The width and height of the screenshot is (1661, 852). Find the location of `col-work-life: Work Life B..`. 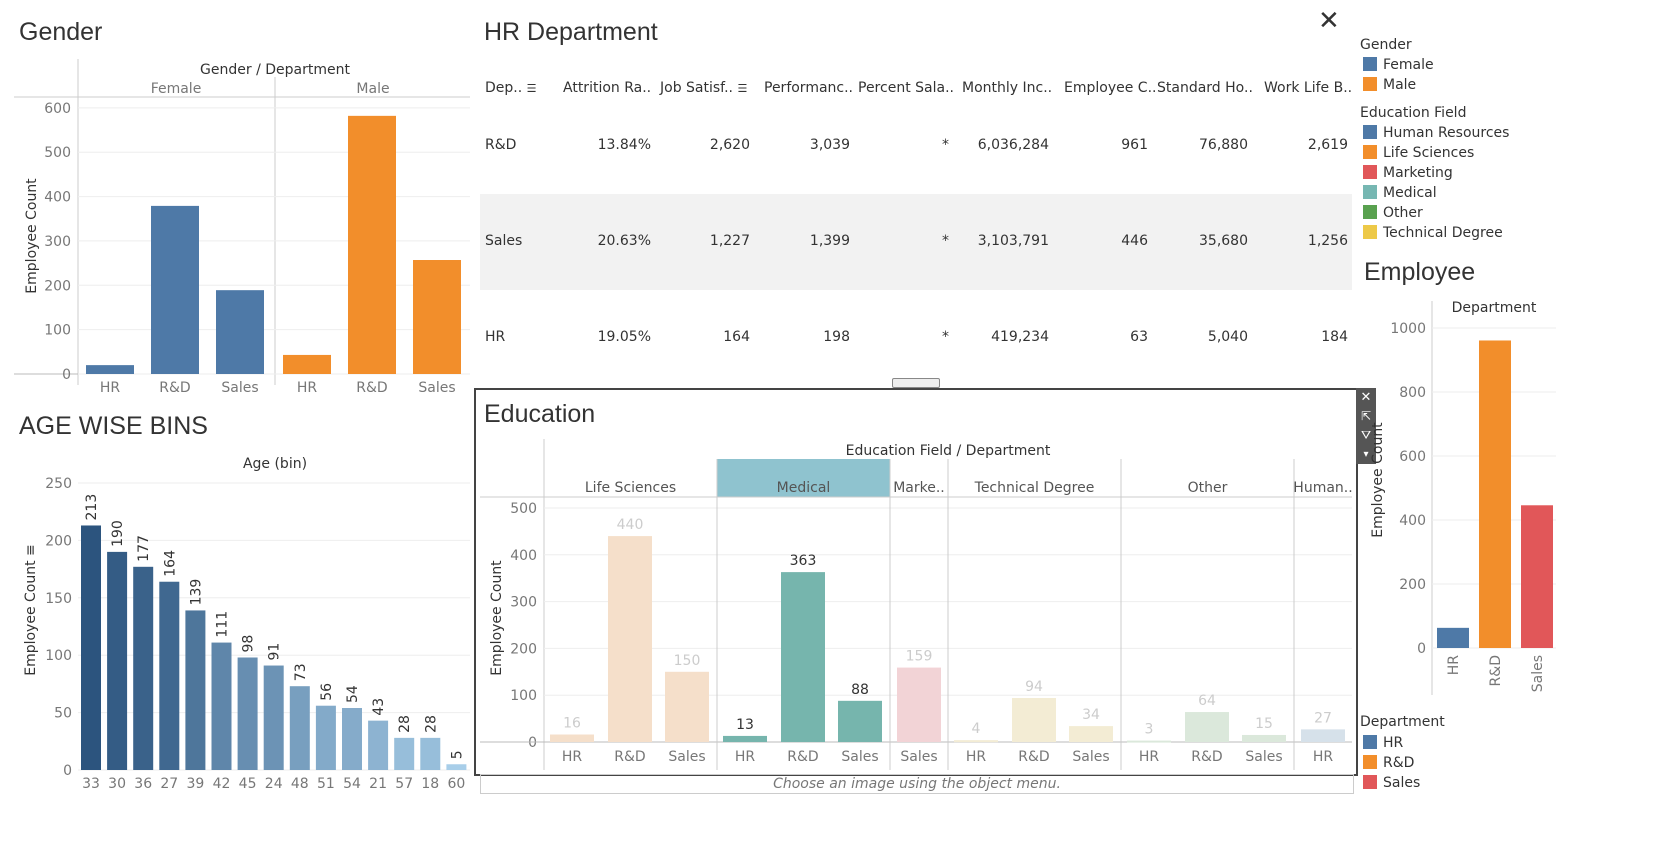

col-work-life: Work Life B.. is located at coordinates (1308, 88).